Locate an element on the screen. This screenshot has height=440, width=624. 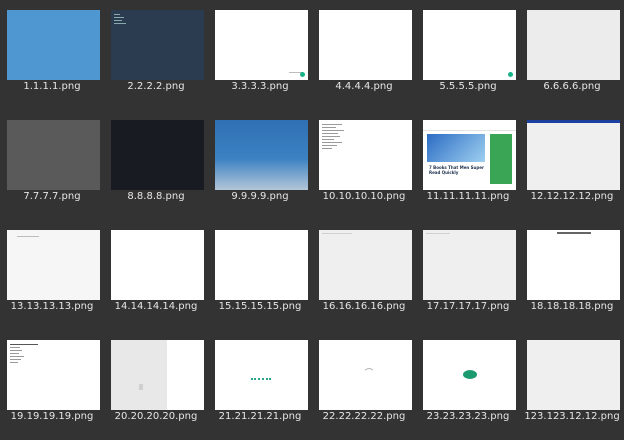
file-thumbnail: 7 Books That Men Super Read Quickly is located at coordinates (469, 155).